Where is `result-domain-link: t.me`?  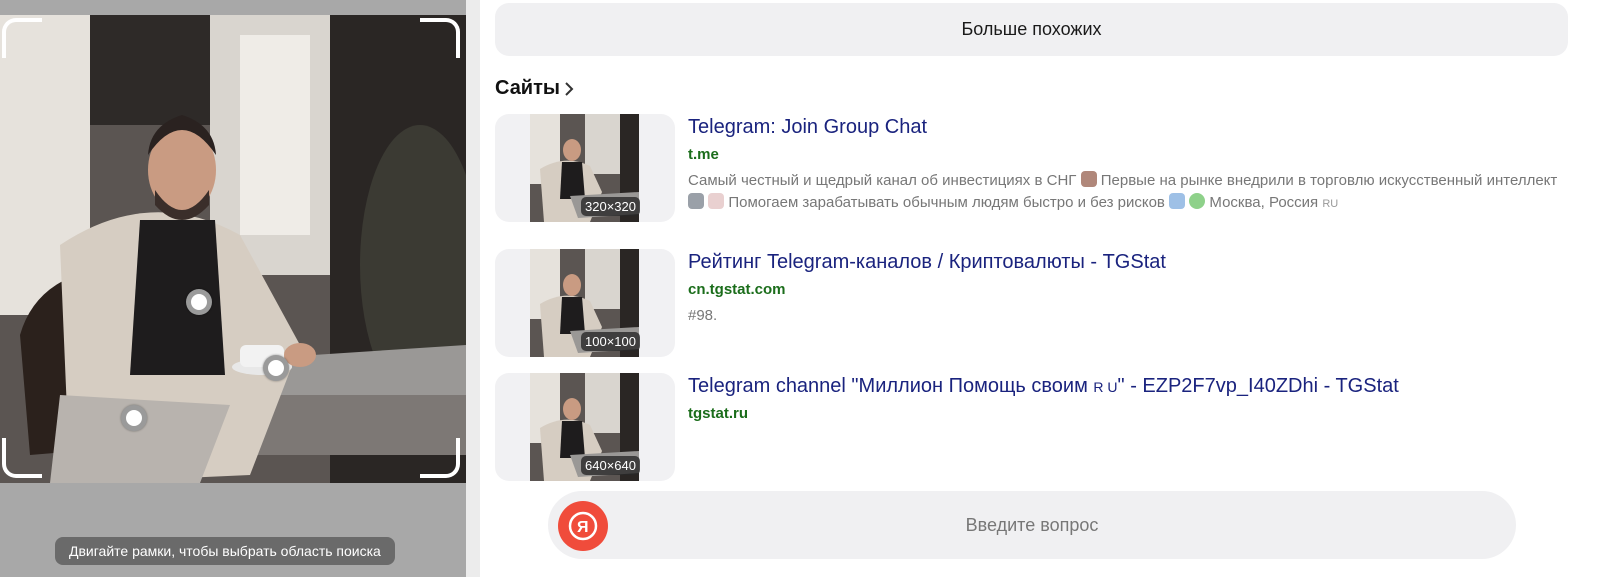
result-domain-link: t.me is located at coordinates (703, 154).